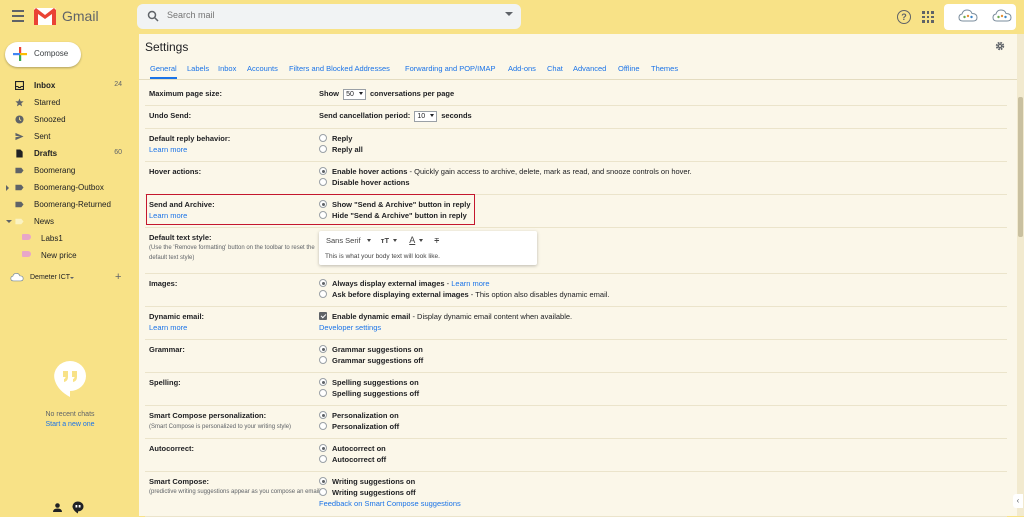  What do you see at coordinates (65, 255) in the screenshot?
I see `sidebar-item-new-price: New price` at bounding box center [65, 255].